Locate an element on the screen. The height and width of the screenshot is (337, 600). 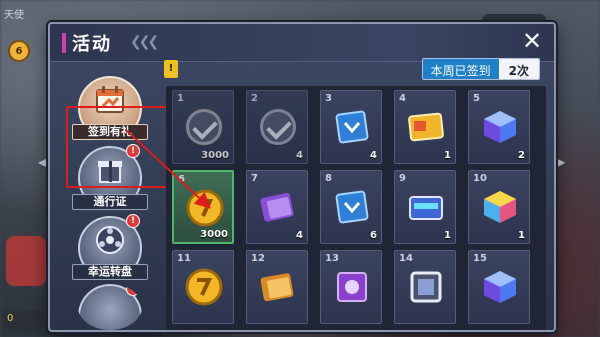
tutorial-highlight-box is located at coordinates (124, 147).